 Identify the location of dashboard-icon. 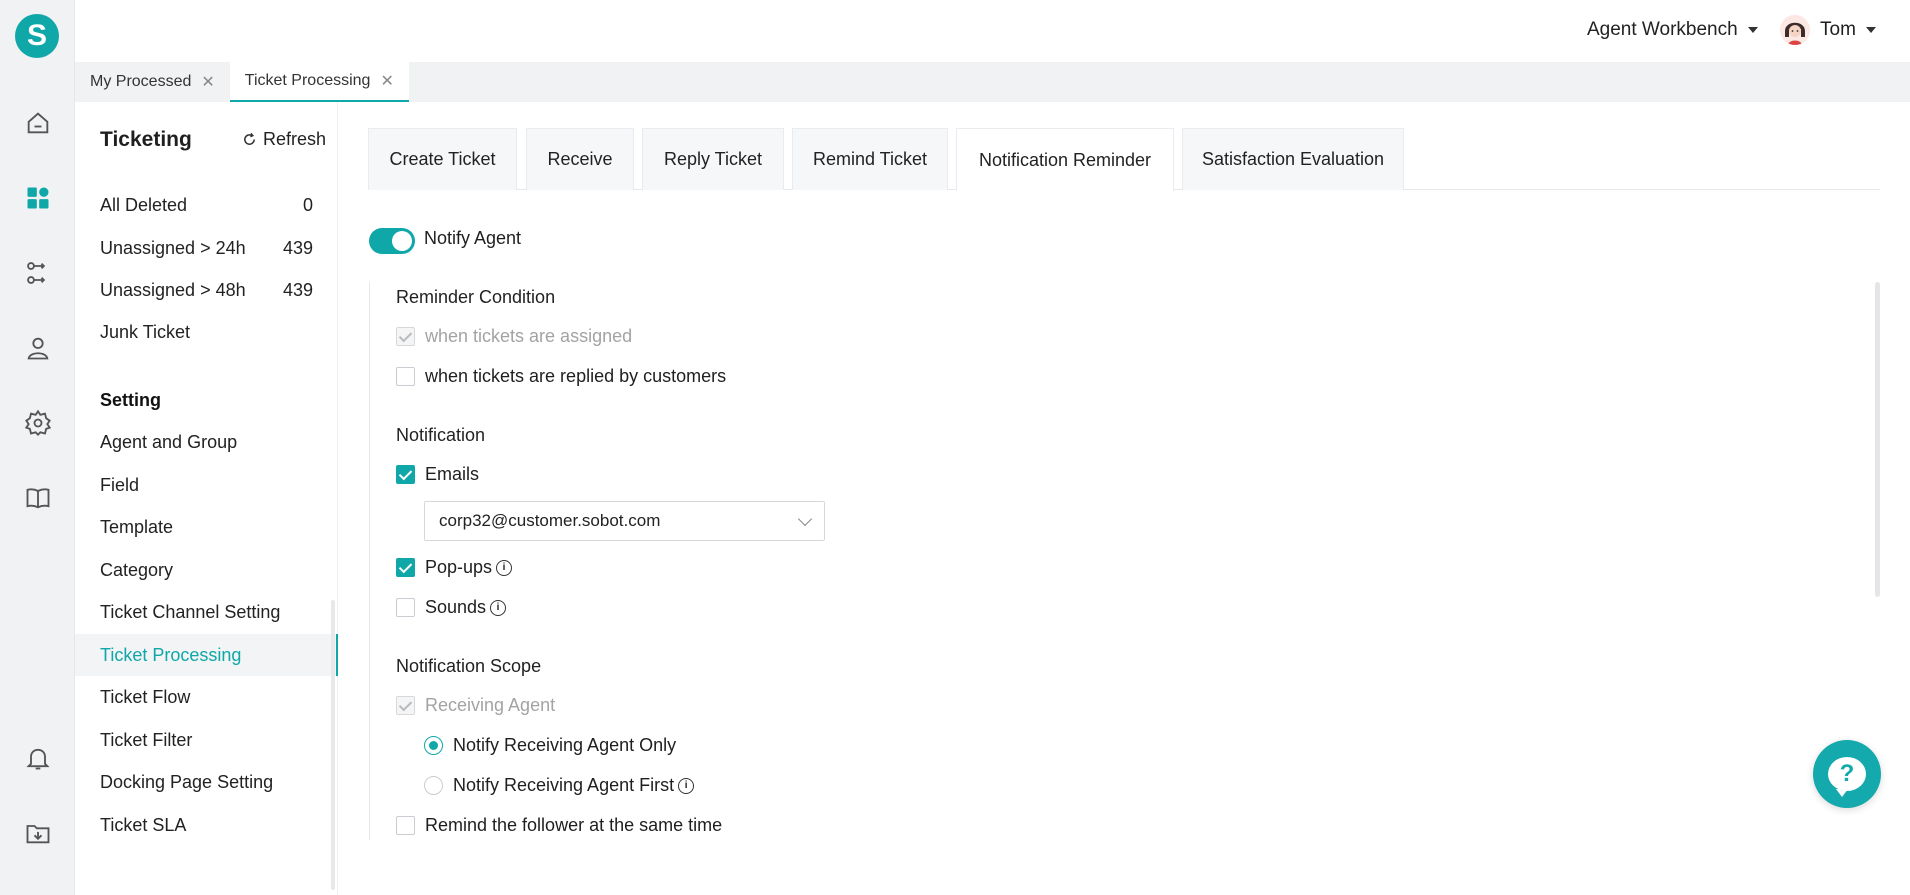
(38, 198).